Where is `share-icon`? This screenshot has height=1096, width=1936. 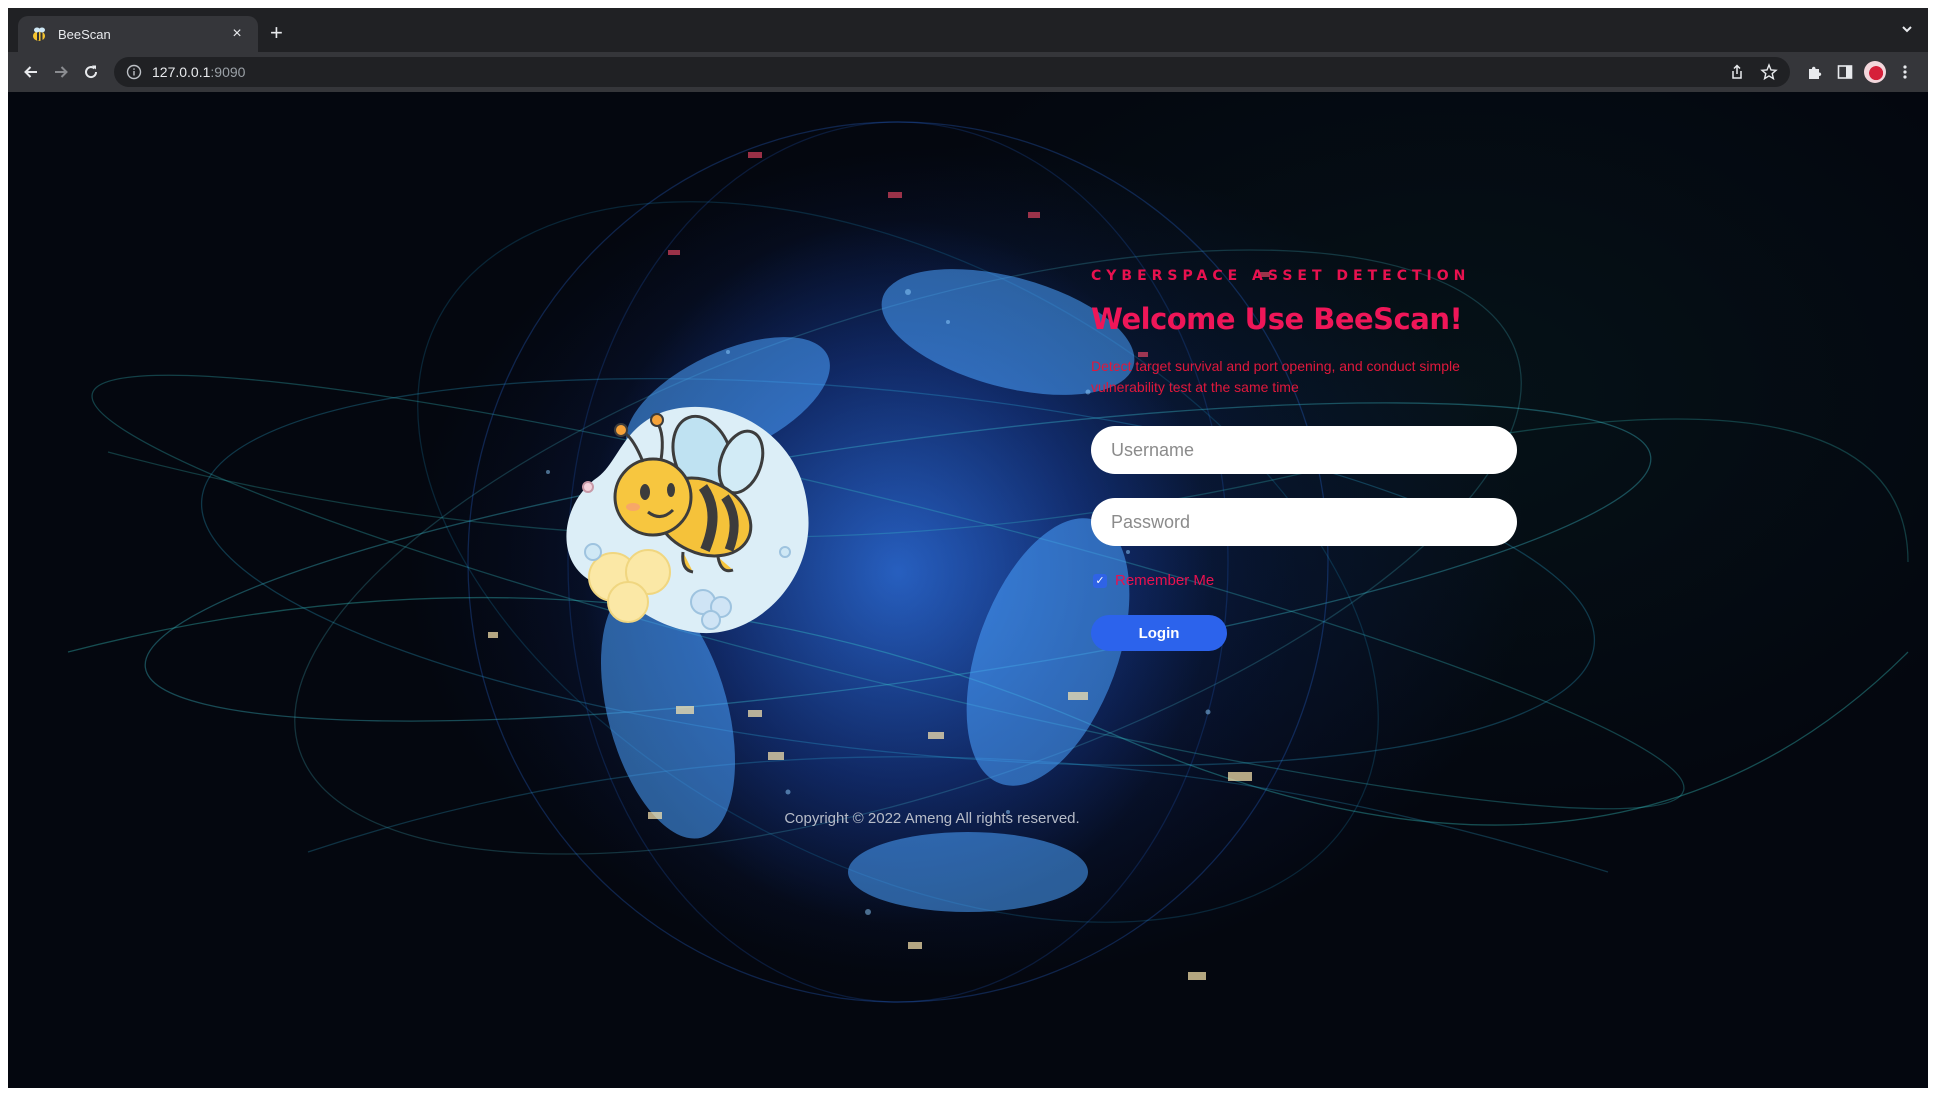 share-icon is located at coordinates (1737, 72).